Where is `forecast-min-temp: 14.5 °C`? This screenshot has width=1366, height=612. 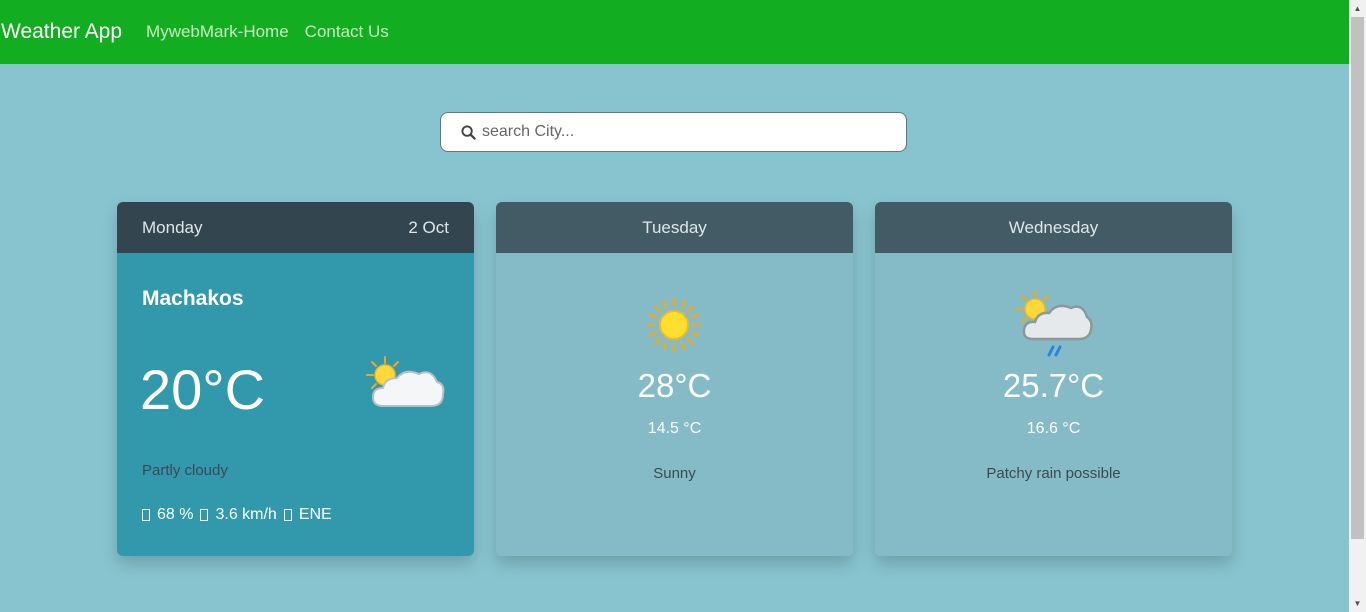
forecast-min-temp: 14.5 °C is located at coordinates (674, 428).